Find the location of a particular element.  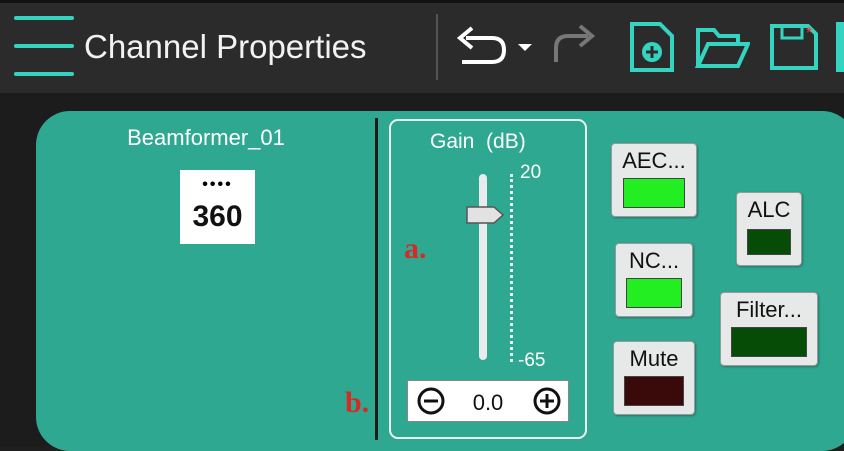

alc-button: ALC is located at coordinates (769, 229).